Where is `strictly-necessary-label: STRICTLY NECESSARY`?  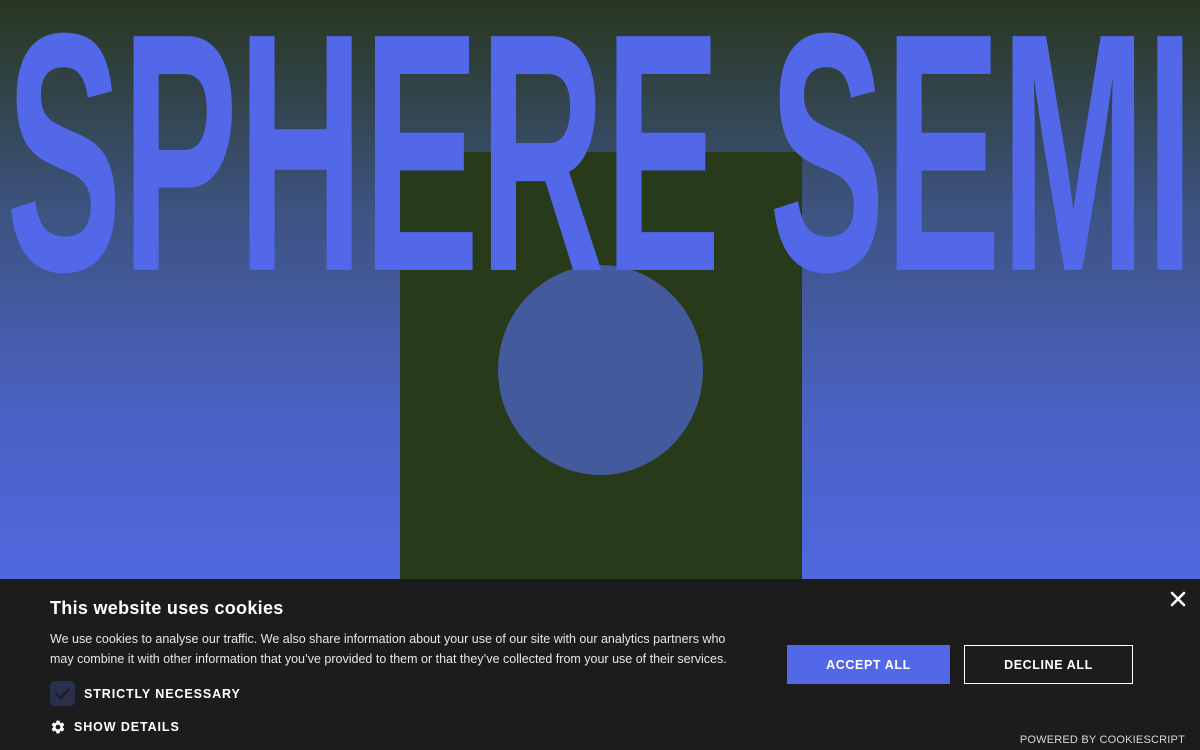 strictly-necessary-label: STRICTLY NECESSARY is located at coordinates (162, 693).